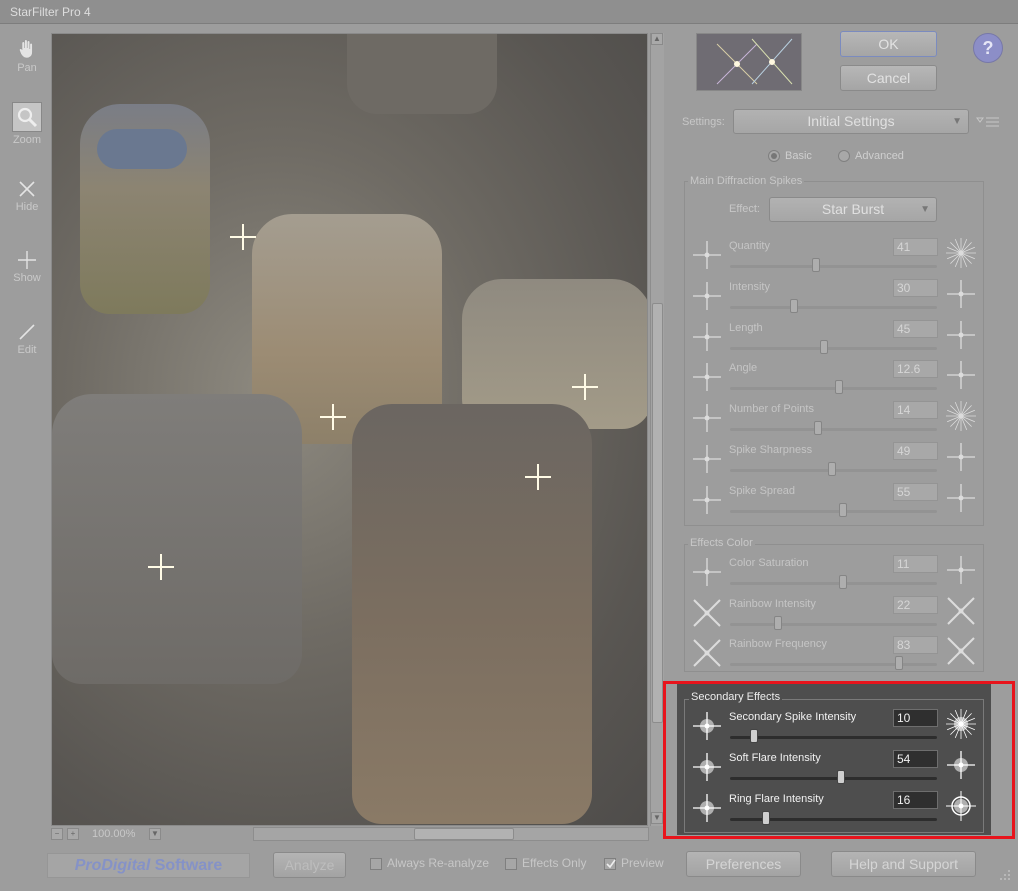 Image resolution: width=1018 pixels, height=891 pixels. What do you see at coordinates (837, 656) in the screenshot?
I see `param-row-rainbow-frequency: Rainbow Frequency 83` at bounding box center [837, 656].